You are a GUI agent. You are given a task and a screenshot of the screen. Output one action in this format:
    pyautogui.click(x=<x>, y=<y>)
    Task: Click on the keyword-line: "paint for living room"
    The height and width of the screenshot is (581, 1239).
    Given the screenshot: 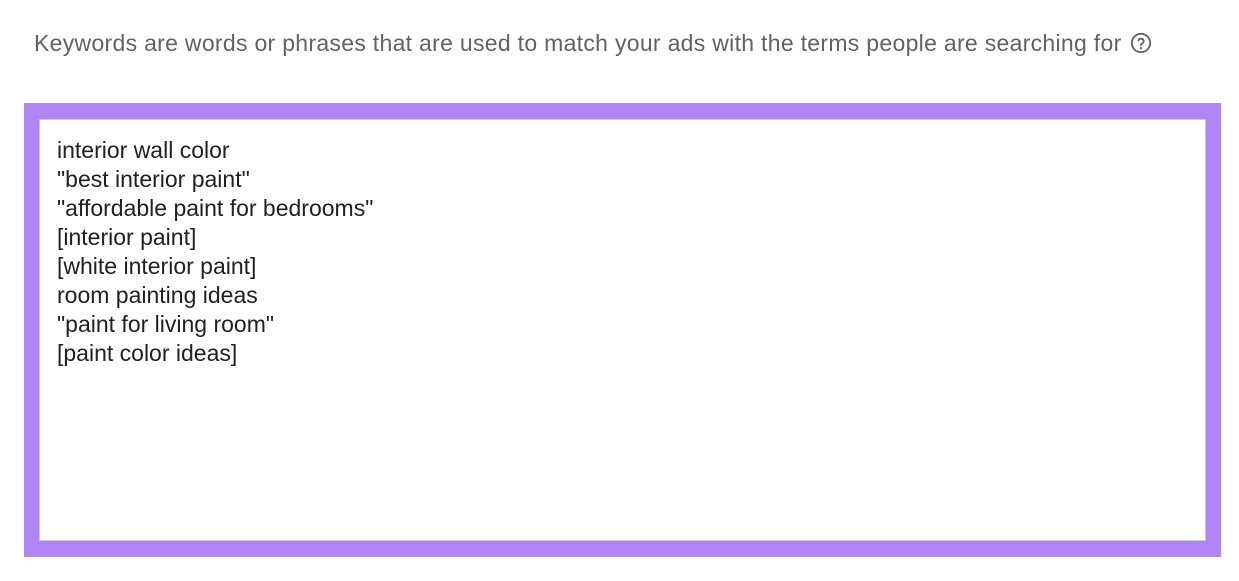 What is the action you would take?
    pyautogui.click(x=166, y=324)
    